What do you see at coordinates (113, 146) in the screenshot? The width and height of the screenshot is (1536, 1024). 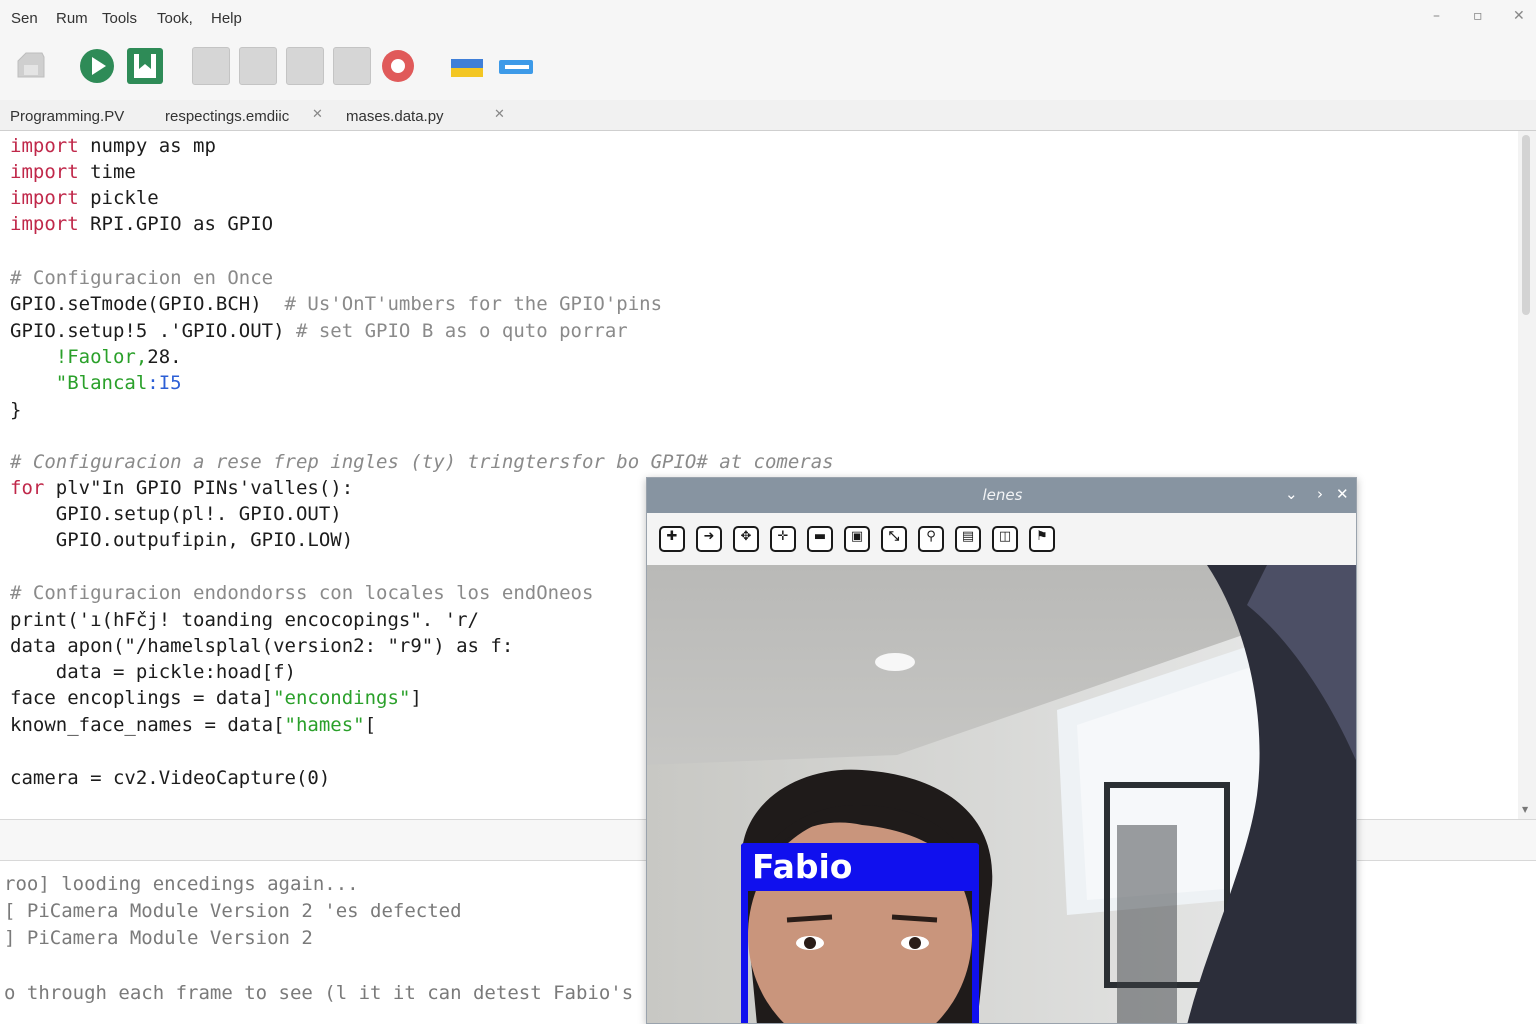 I see `code-line: import numpy as mp` at bounding box center [113, 146].